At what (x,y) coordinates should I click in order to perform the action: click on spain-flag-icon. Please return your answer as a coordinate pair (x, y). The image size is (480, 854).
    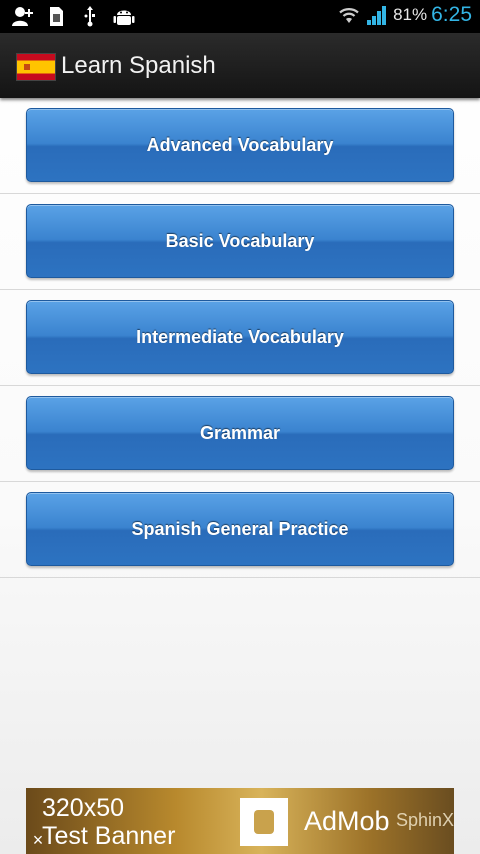
    Looking at the image, I should click on (36, 67).